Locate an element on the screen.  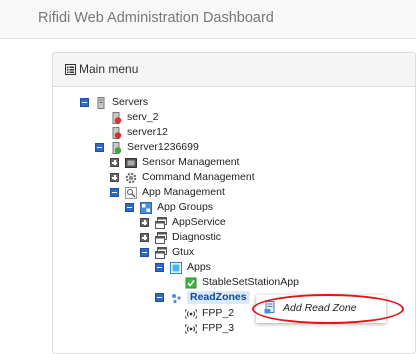
tree-label: serv_2 is located at coordinates (143, 117).